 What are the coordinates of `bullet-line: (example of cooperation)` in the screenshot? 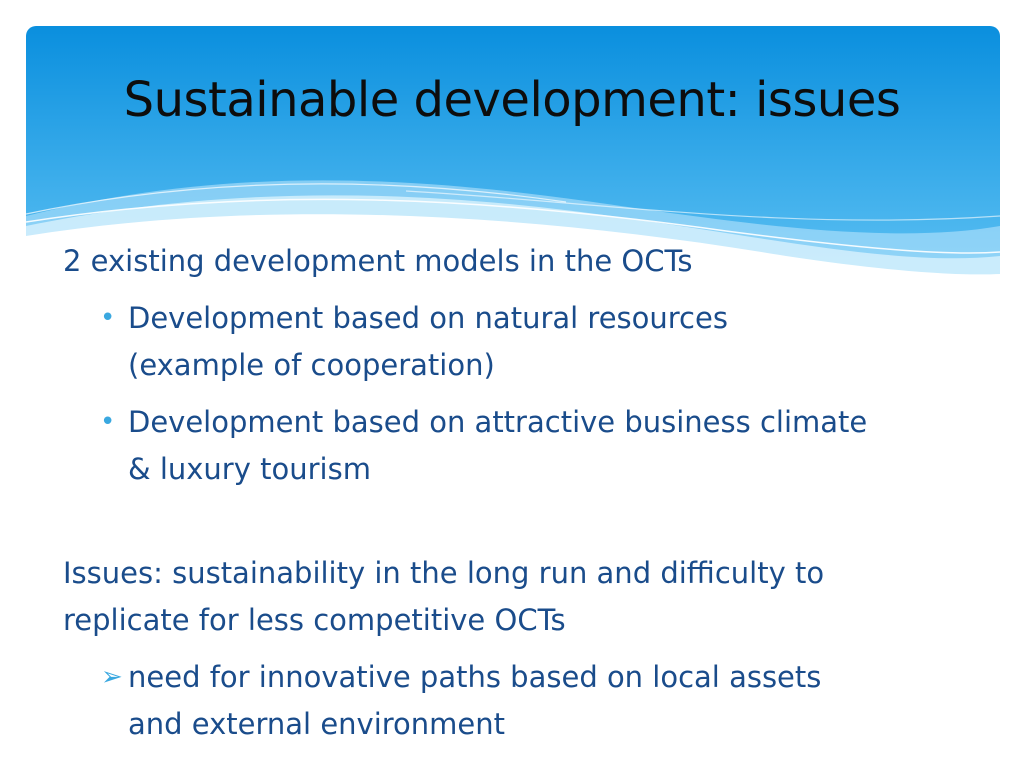 It's located at (311, 365).